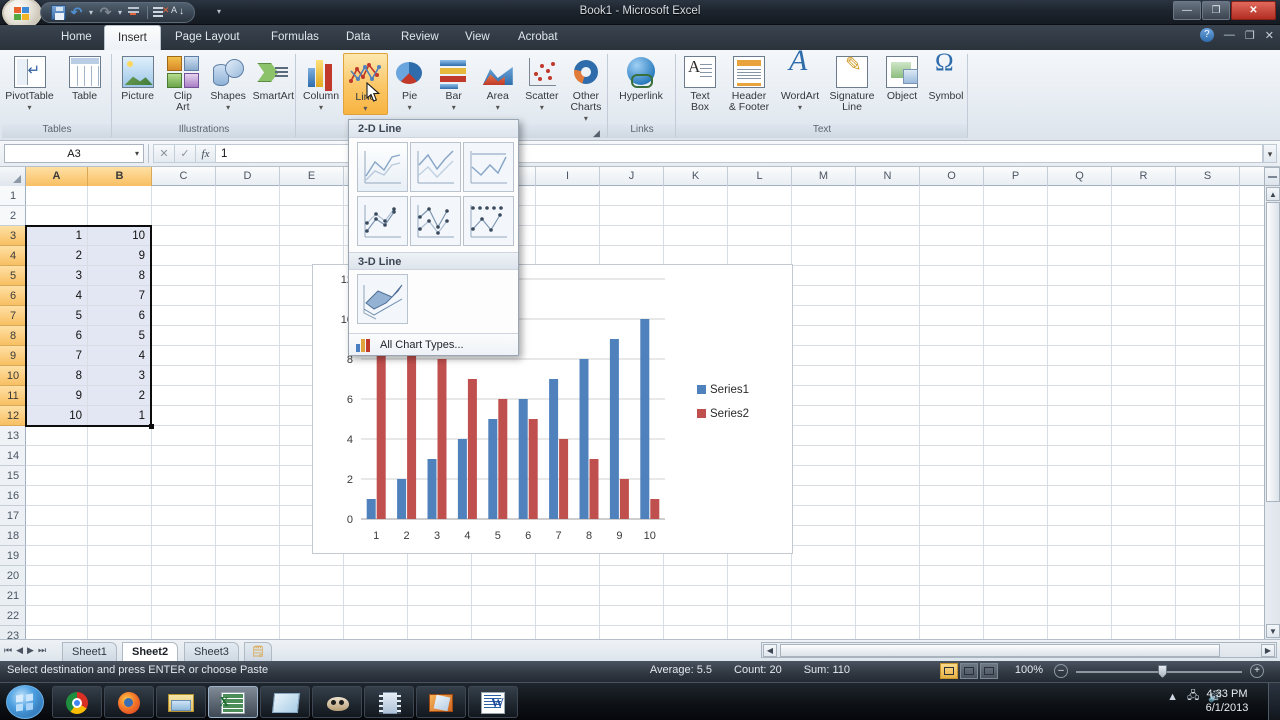 The image size is (1280, 720). What do you see at coordinates (56, 376) in the screenshot?
I see `cell-A10: 8` at bounding box center [56, 376].